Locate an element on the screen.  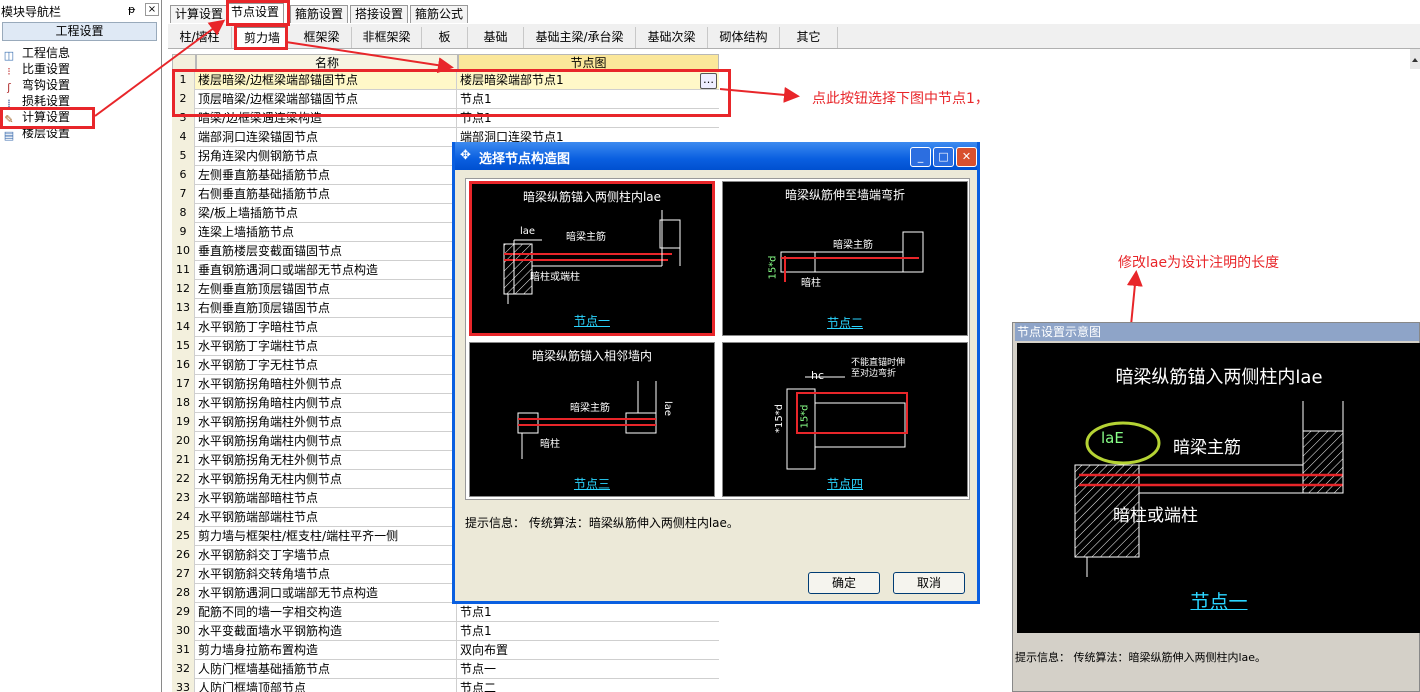
d15-label: 15*d is located at coordinates (773, 267).